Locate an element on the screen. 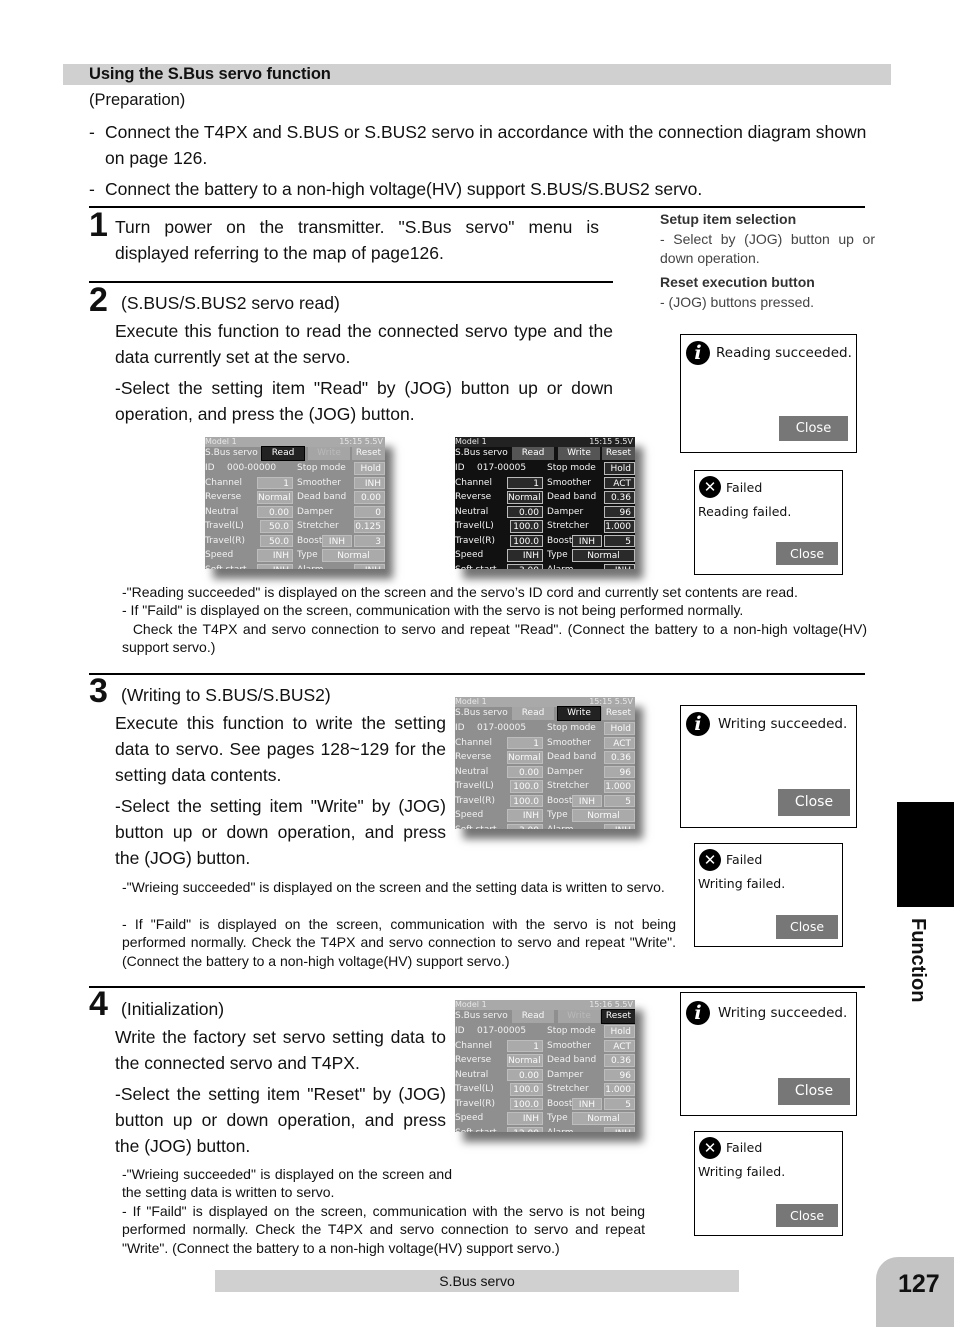 The width and height of the screenshot is (954, 1327). setup-item-heading: Setup item selection is located at coordinates (728, 219).